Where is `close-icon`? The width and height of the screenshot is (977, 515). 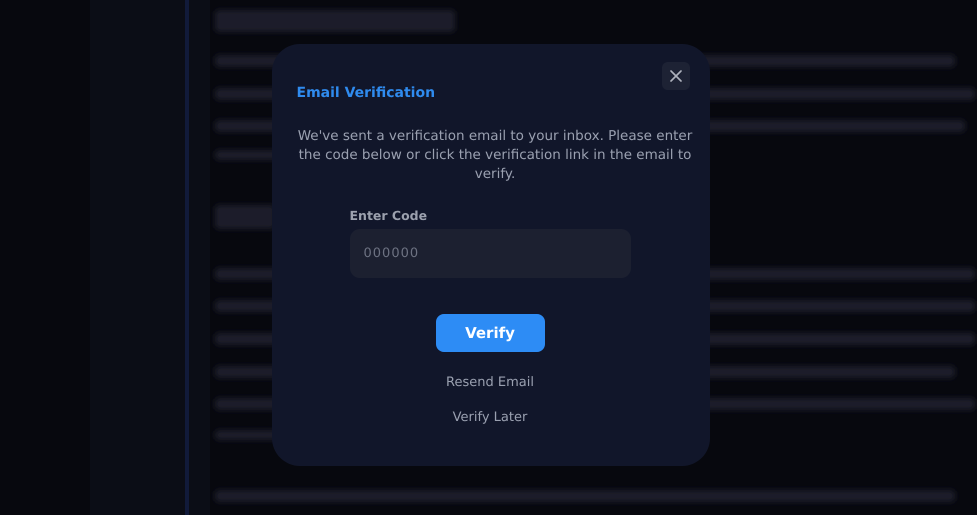 close-icon is located at coordinates (676, 76).